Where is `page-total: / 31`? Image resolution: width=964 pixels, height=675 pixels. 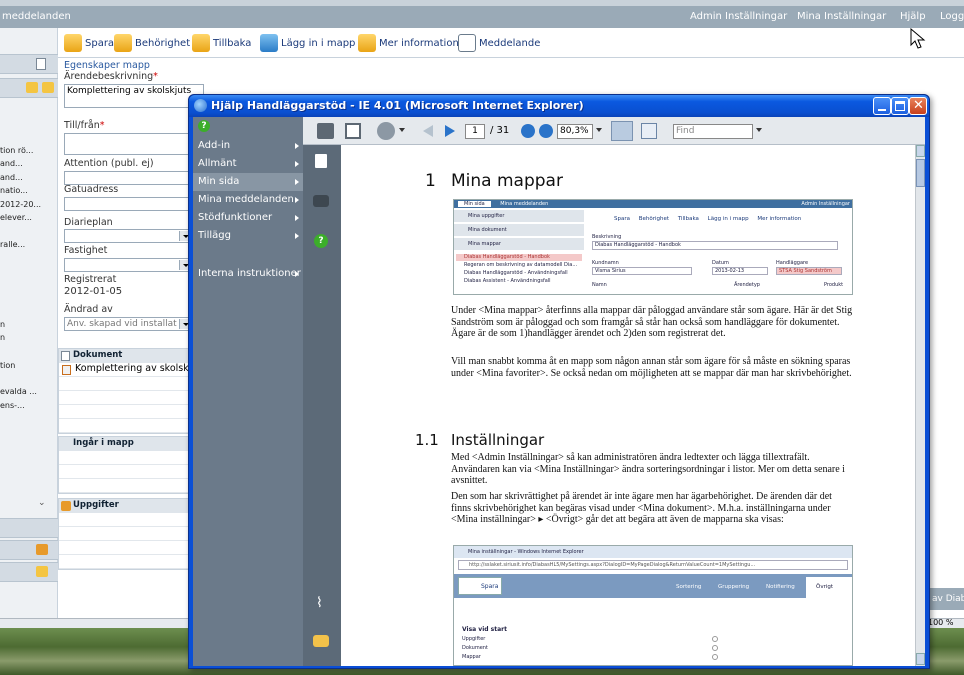
page-total: / 31 is located at coordinates (500, 130).